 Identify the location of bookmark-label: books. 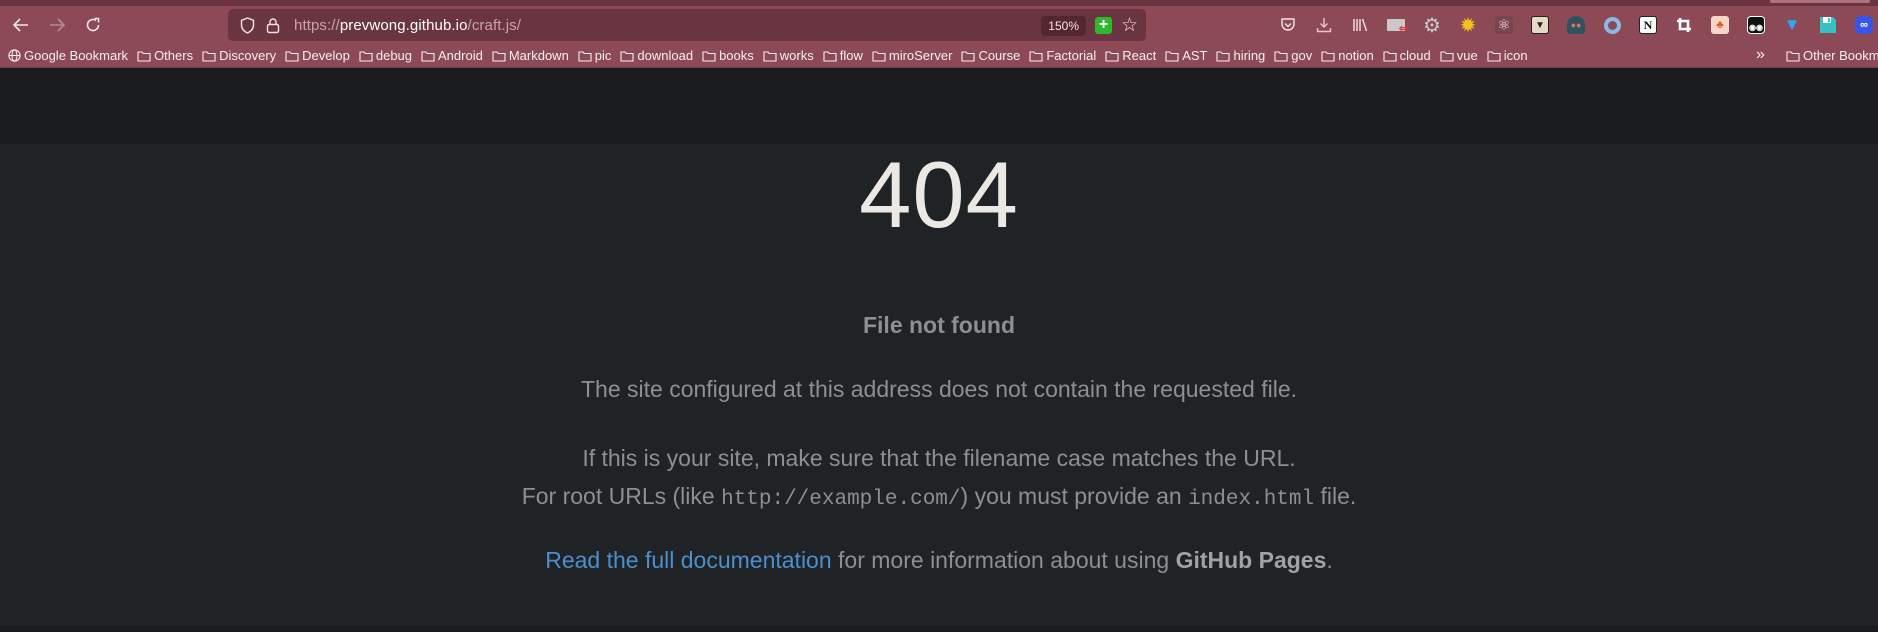
(736, 55).